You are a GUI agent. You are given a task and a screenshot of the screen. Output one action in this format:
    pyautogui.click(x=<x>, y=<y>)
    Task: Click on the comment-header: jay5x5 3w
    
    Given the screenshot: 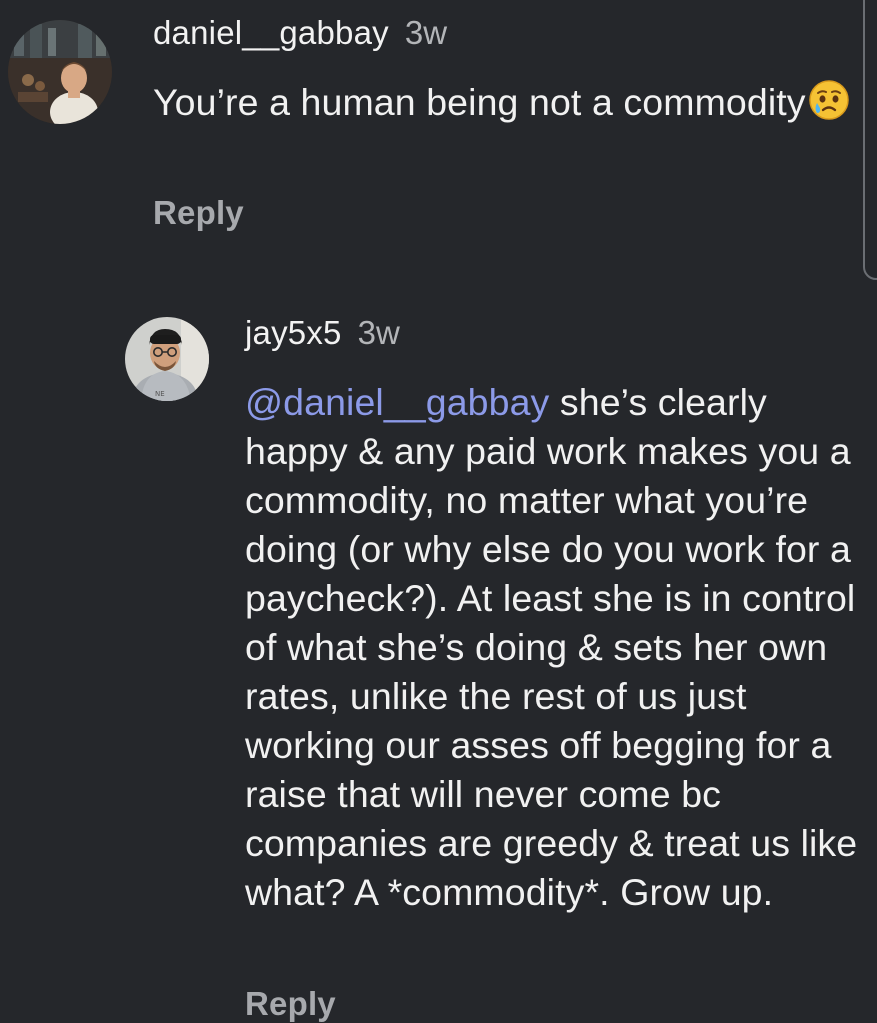 What is the action you would take?
    pyautogui.click(x=322, y=333)
    